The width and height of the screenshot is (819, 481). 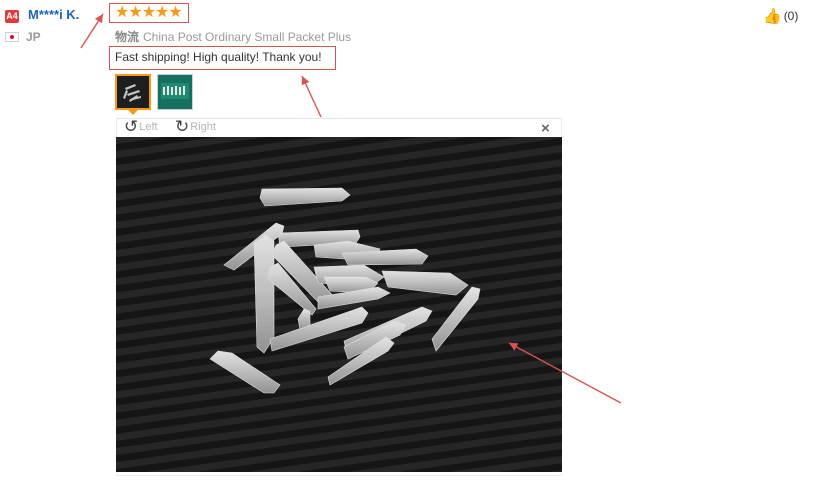 I want to click on logistics-label: 物流, so click(x=127, y=37).